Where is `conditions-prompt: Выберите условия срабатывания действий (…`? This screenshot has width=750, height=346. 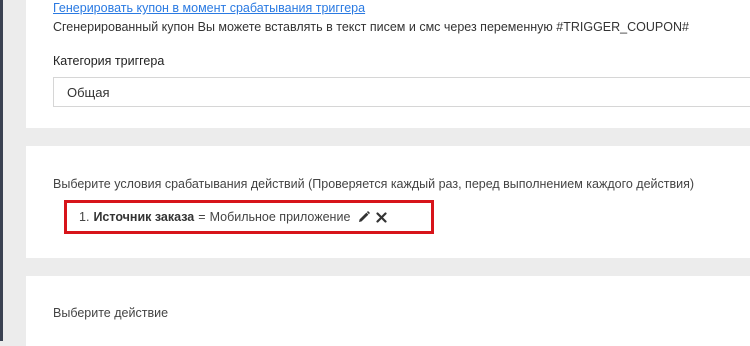 conditions-prompt: Выберите условия срабатывания действий (… is located at coordinates (374, 184).